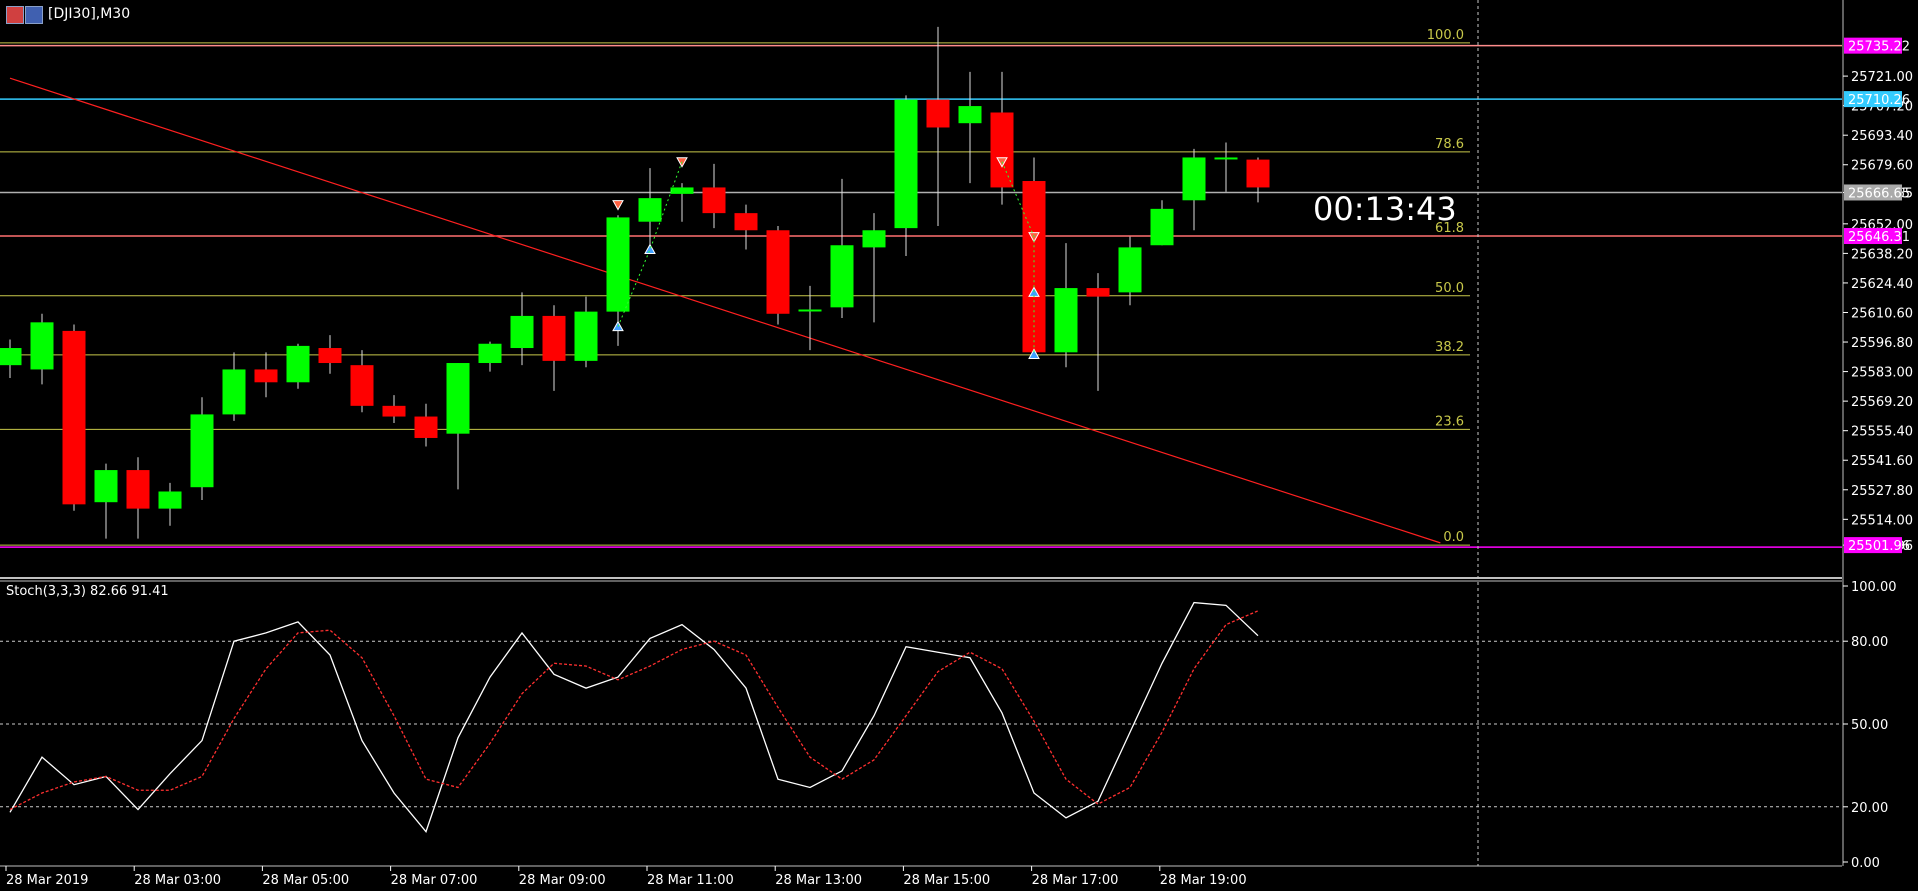 This screenshot has width=1918, height=891. What do you see at coordinates (1869, 808) in the screenshot?
I see `stoch-tick-label: 20.00` at bounding box center [1869, 808].